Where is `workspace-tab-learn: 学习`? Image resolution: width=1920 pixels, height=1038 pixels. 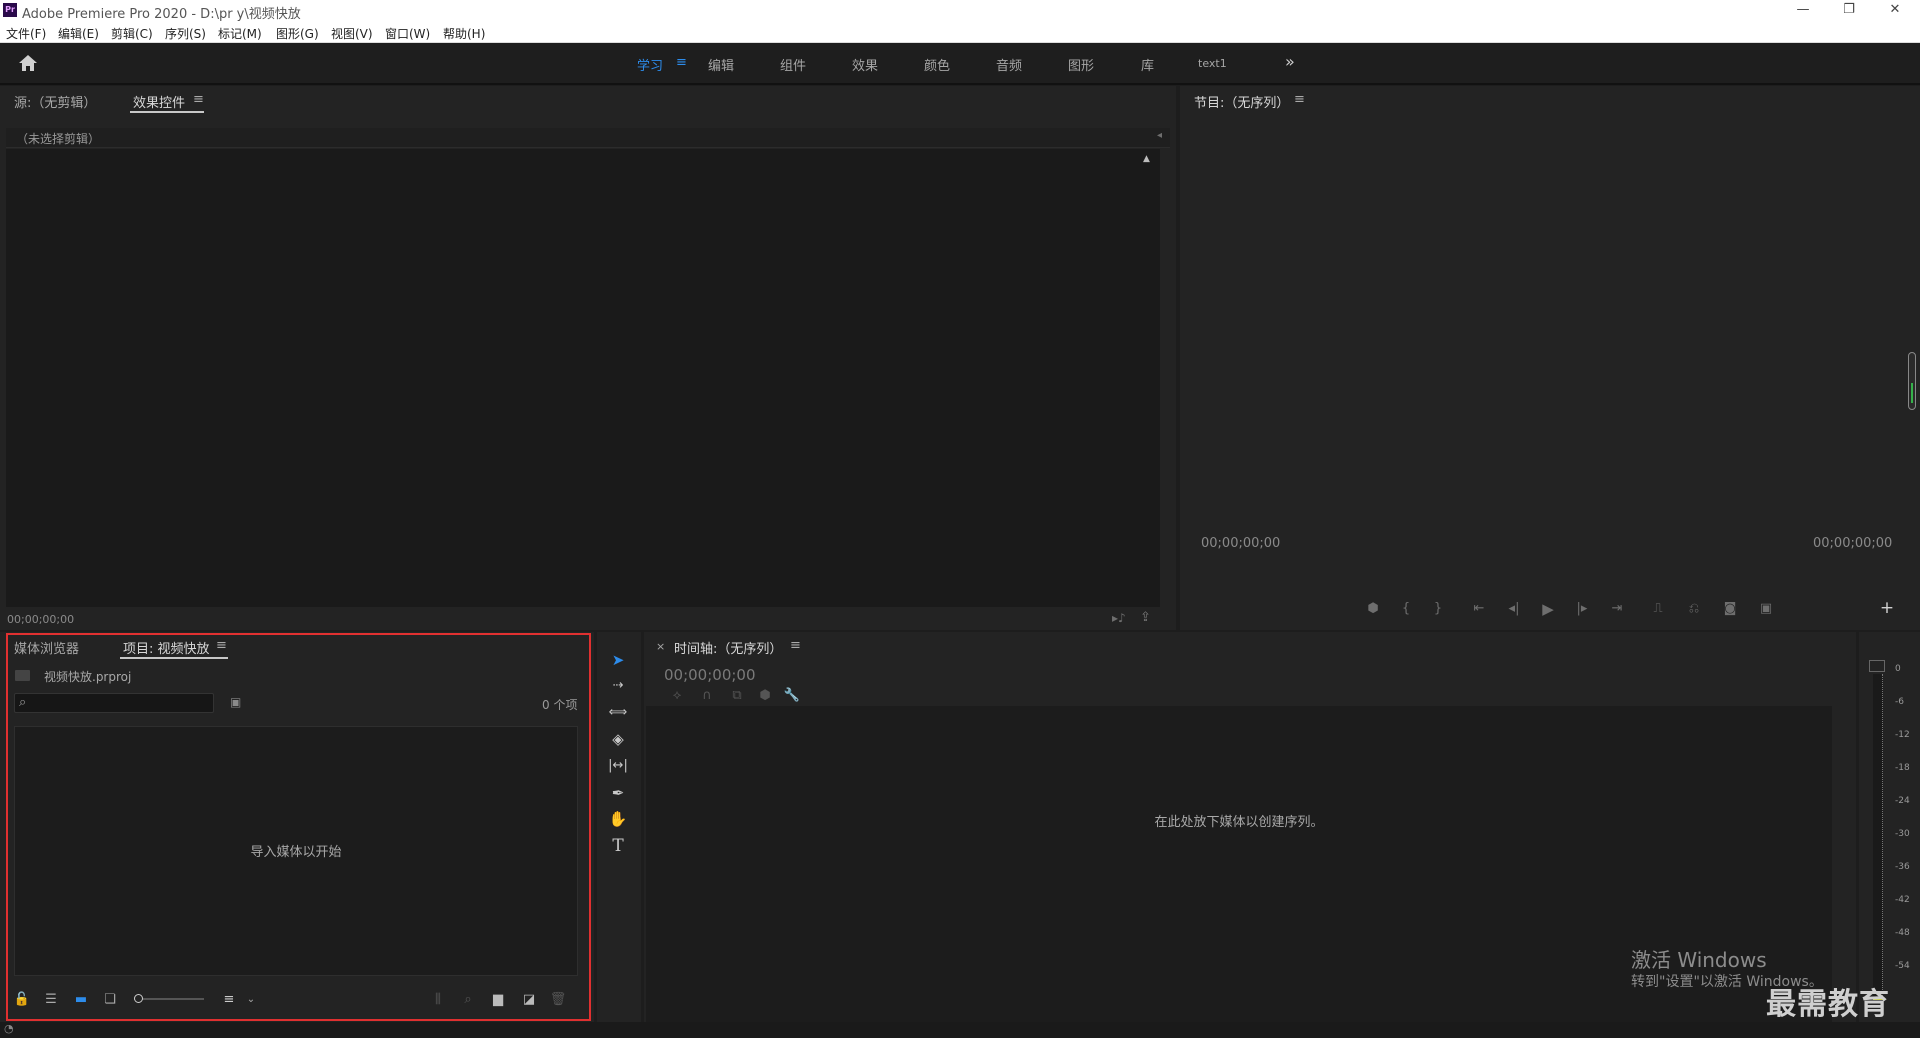 workspace-tab-learn: 学习 is located at coordinates (650, 64).